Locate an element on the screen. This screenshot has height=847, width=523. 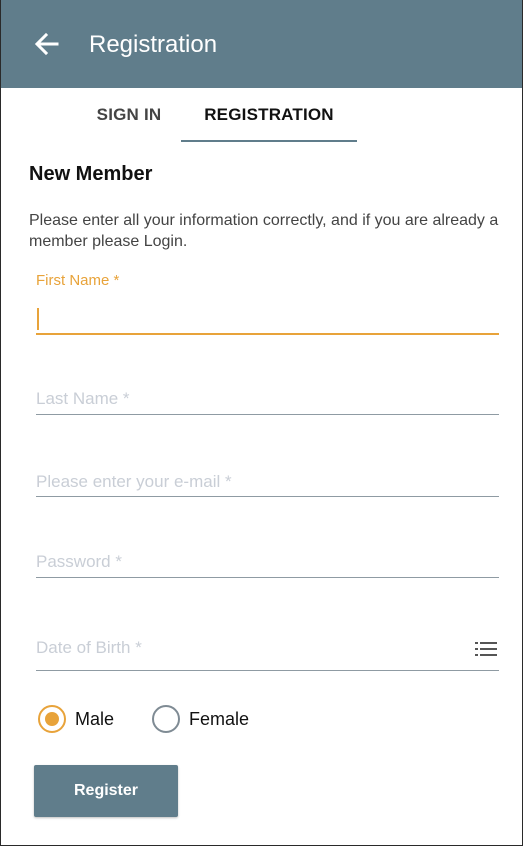
radio-male: Male is located at coordinates (88, 721).